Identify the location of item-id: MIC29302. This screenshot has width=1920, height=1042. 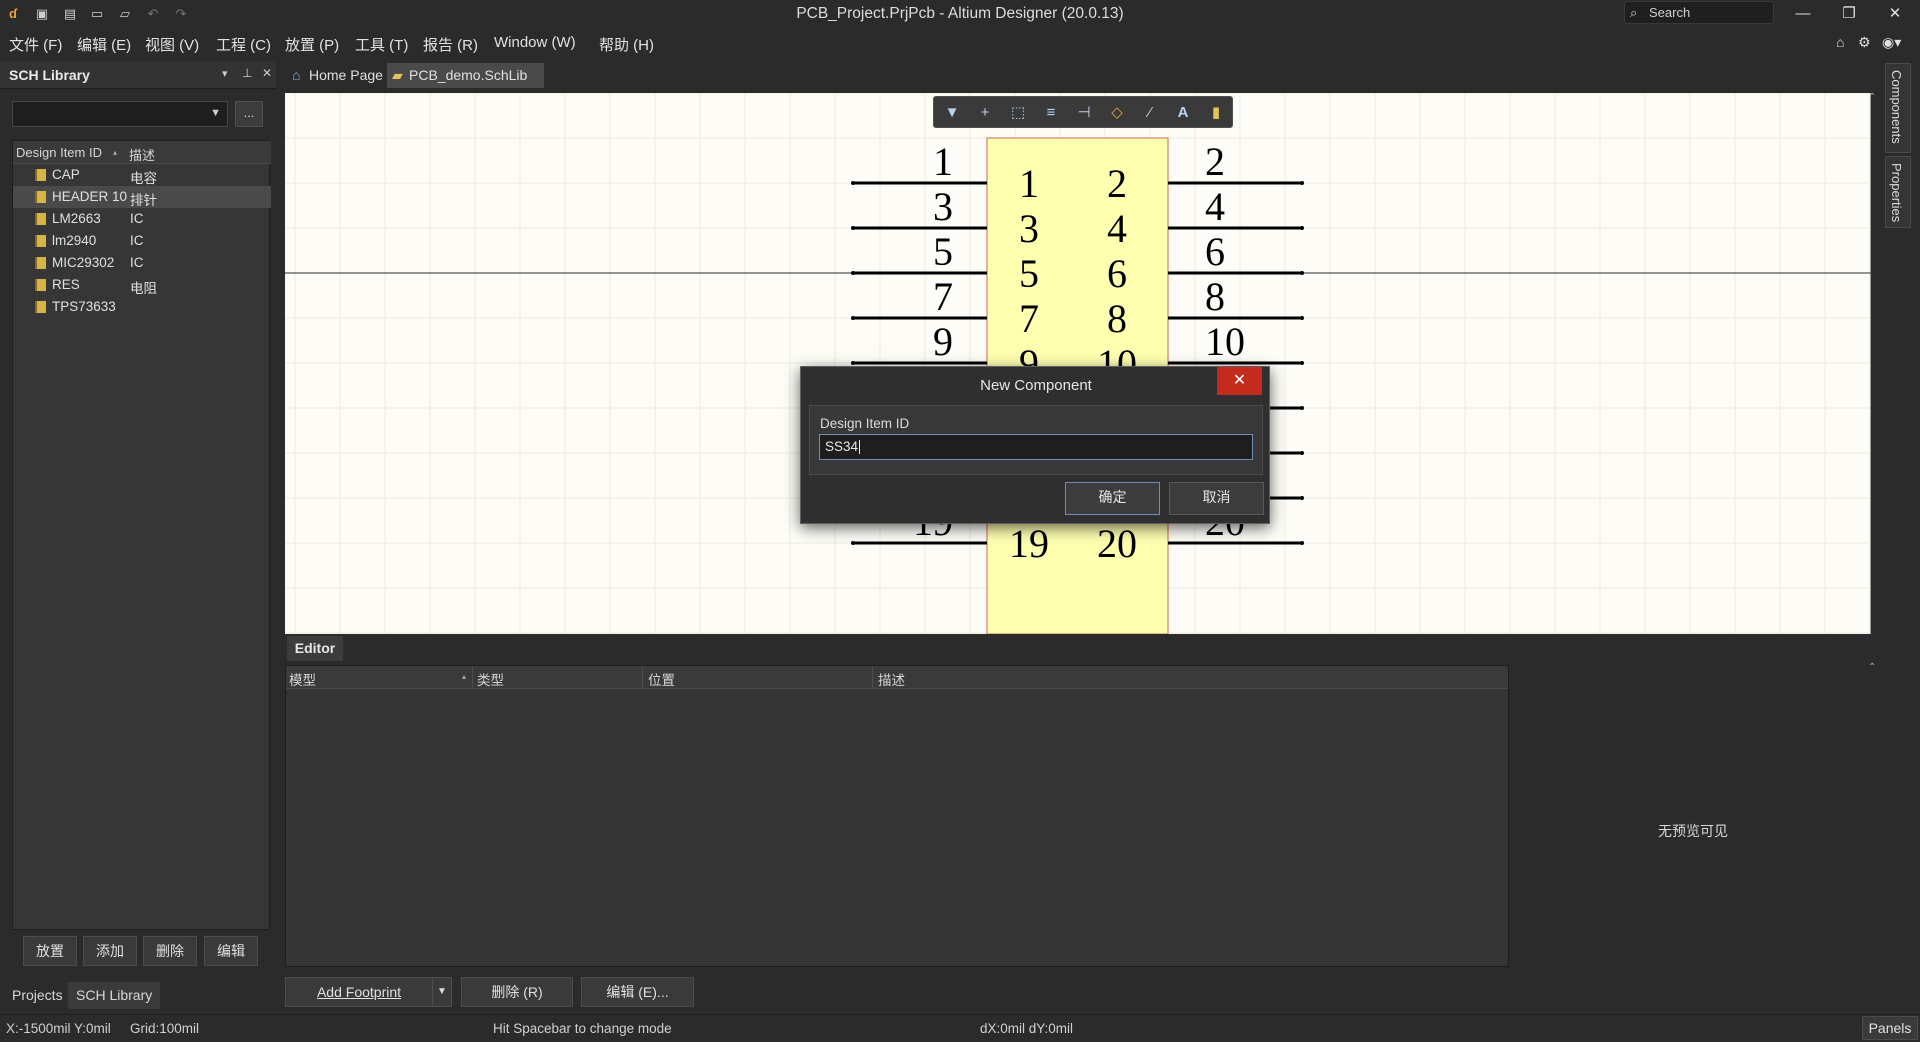
(83, 262).